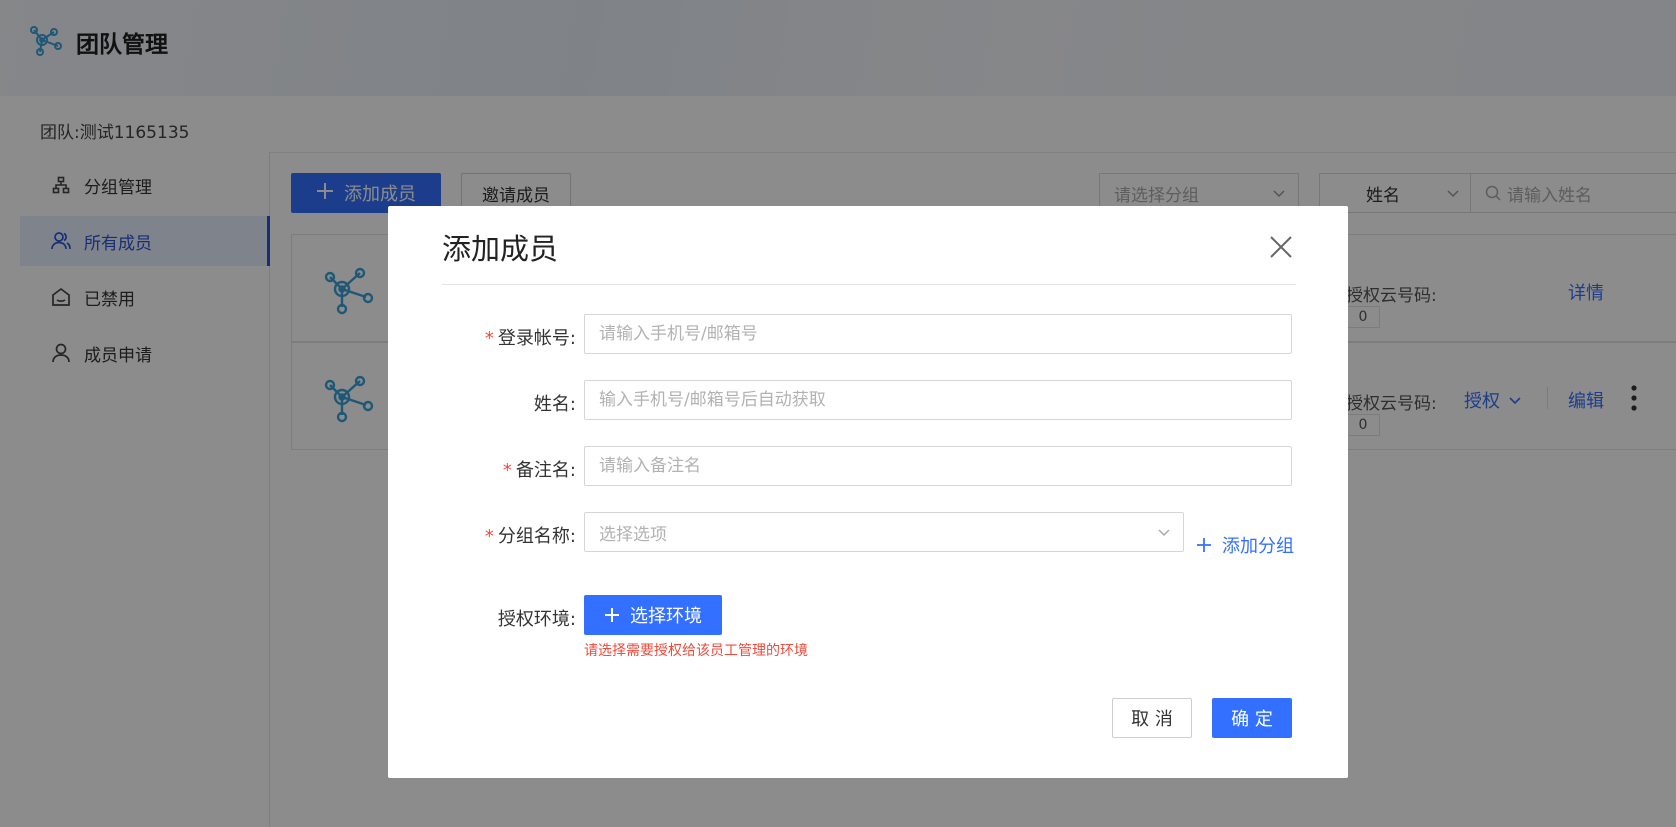 This screenshot has width=1676, height=827. I want to click on account-label: * 登录帐号:, so click(530, 337).